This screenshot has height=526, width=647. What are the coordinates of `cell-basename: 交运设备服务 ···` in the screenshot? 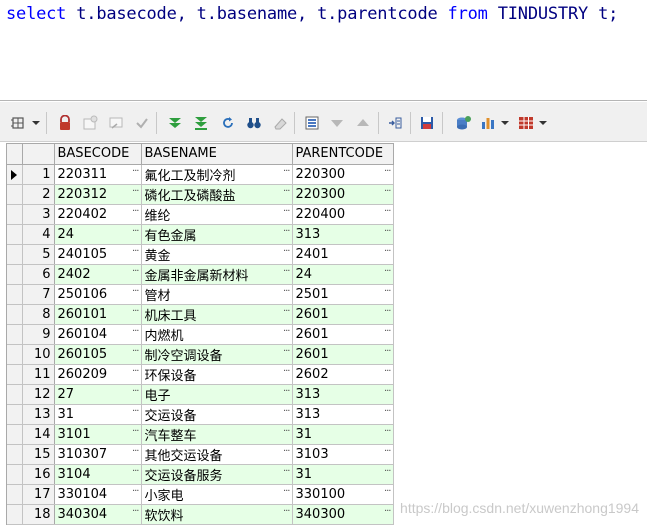 It's located at (217, 474).